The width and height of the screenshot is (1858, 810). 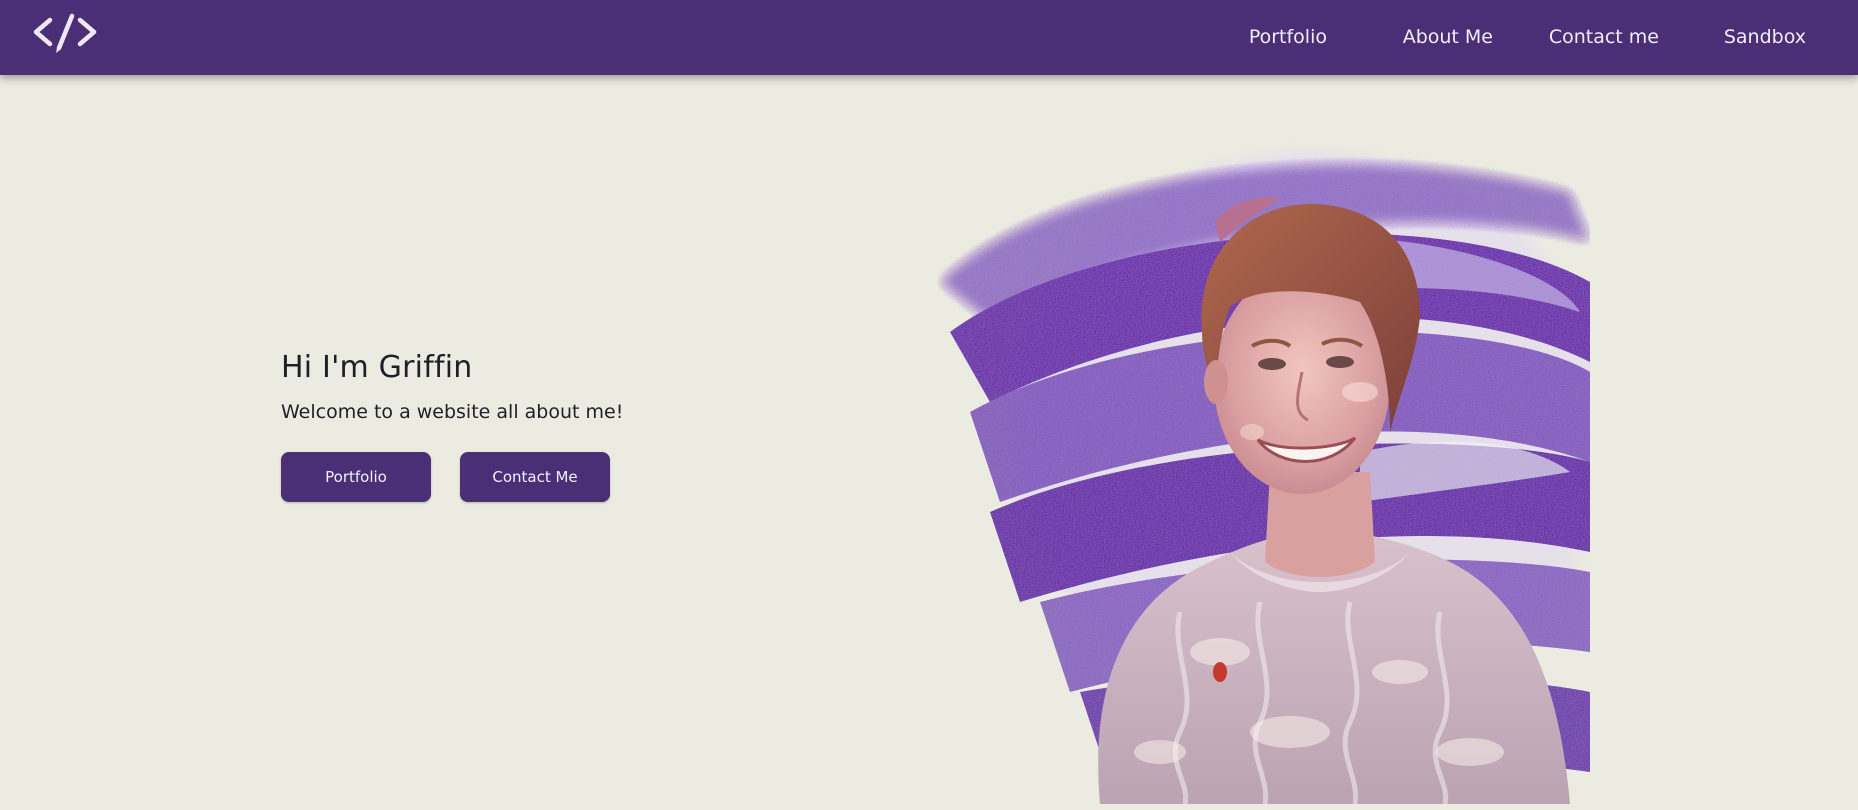 I want to click on nav-link-sandbox: Sandbox, so click(x=1765, y=37).